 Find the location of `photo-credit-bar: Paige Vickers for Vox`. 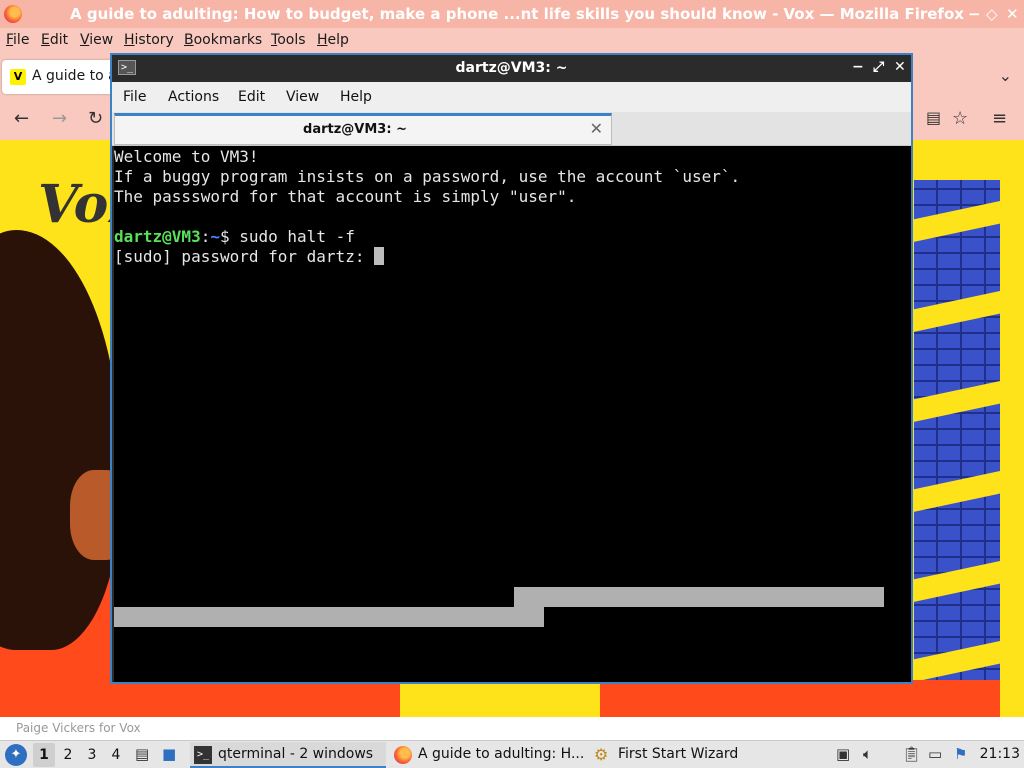

photo-credit-bar: Paige Vickers for Vox is located at coordinates (512, 728).